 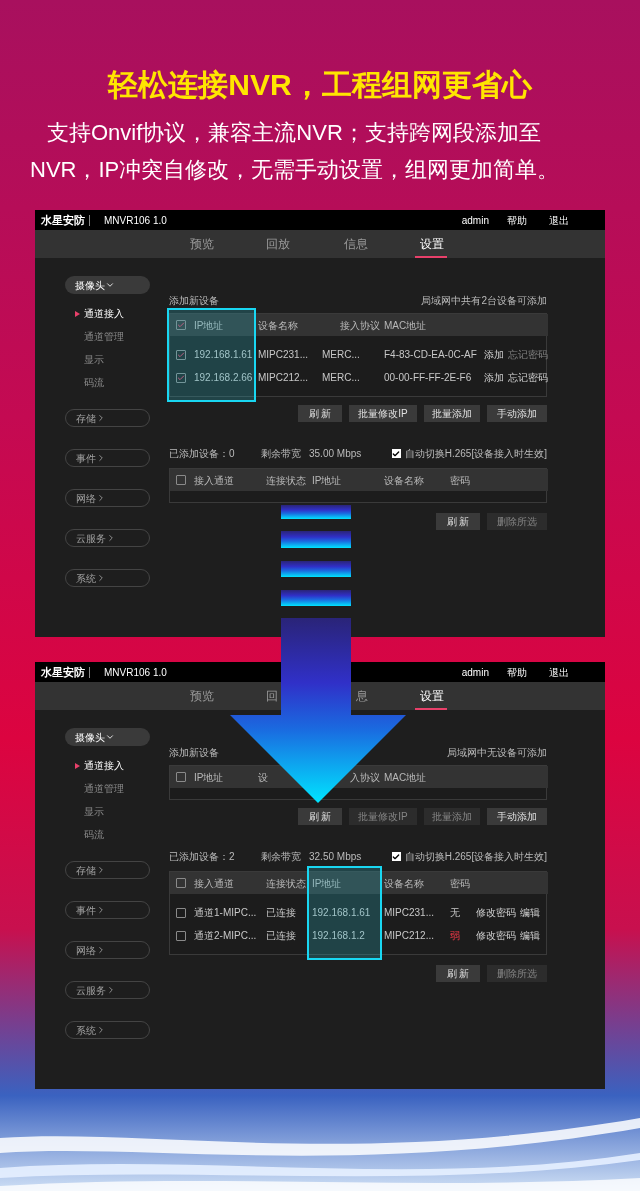 I want to click on table-cell-text: F4-83-CD-EA-0C-AF, so click(x=430, y=355).